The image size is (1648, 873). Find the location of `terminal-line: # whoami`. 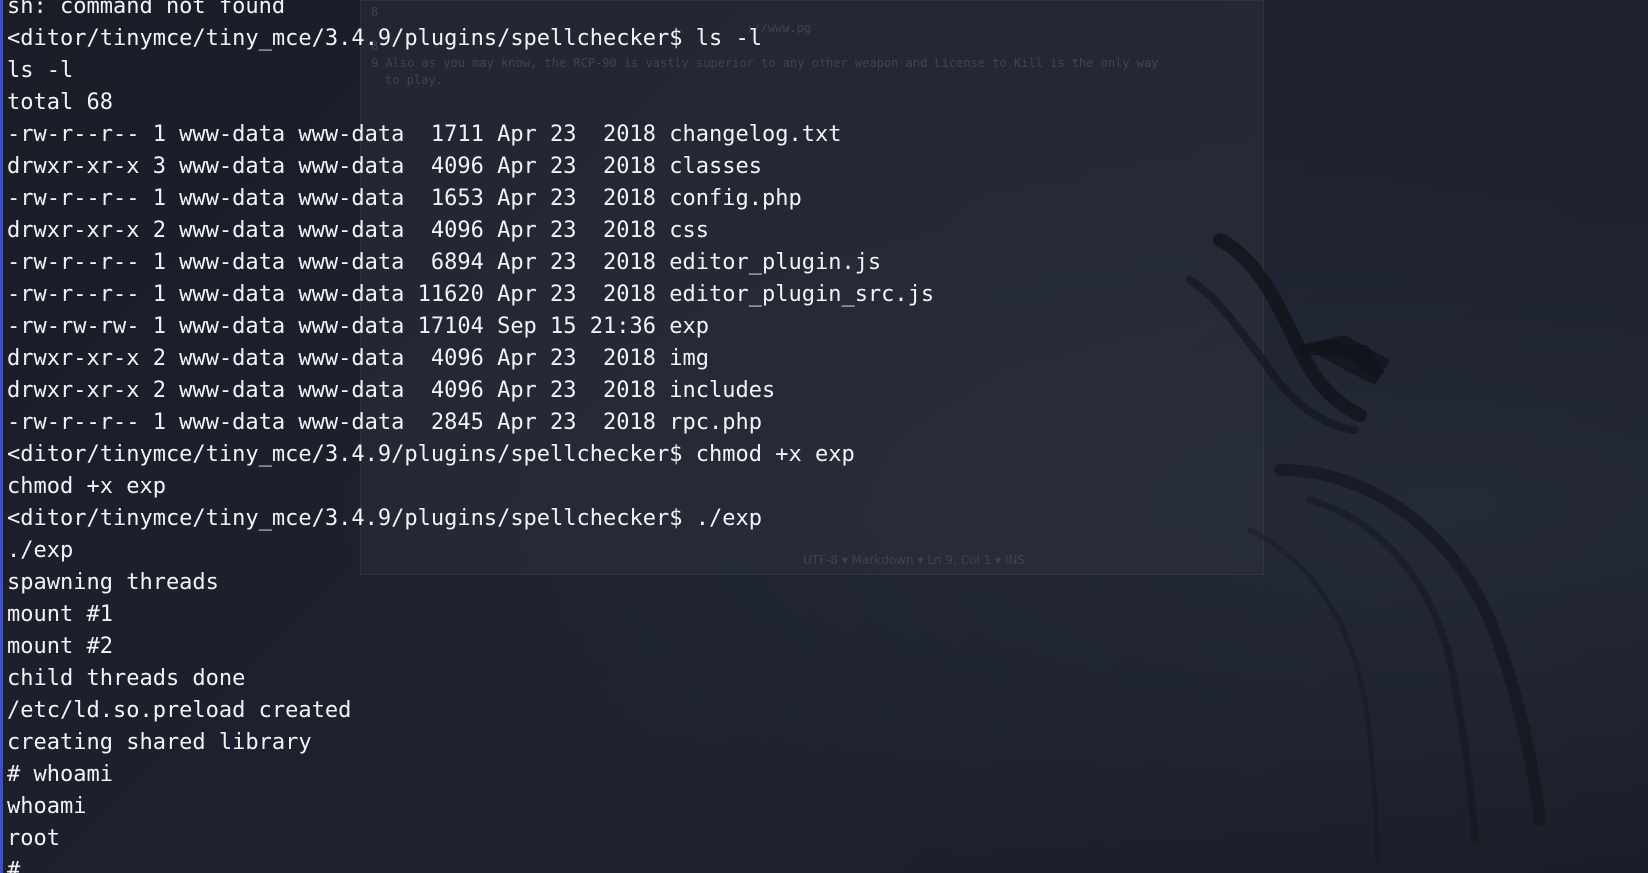

terminal-line: # whoami is located at coordinates (60, 774).